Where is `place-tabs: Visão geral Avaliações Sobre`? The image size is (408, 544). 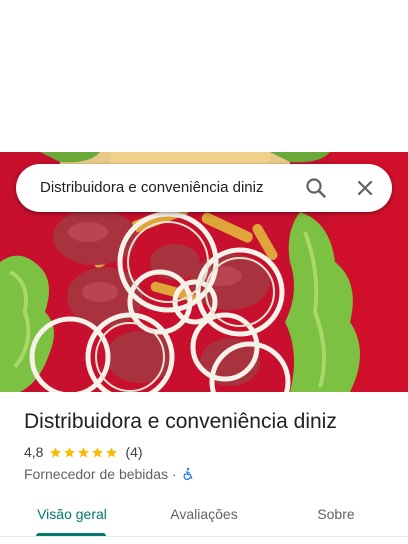 place-tabs: Visão geral Avaliações Sobre is located at coordinates (204, 520).